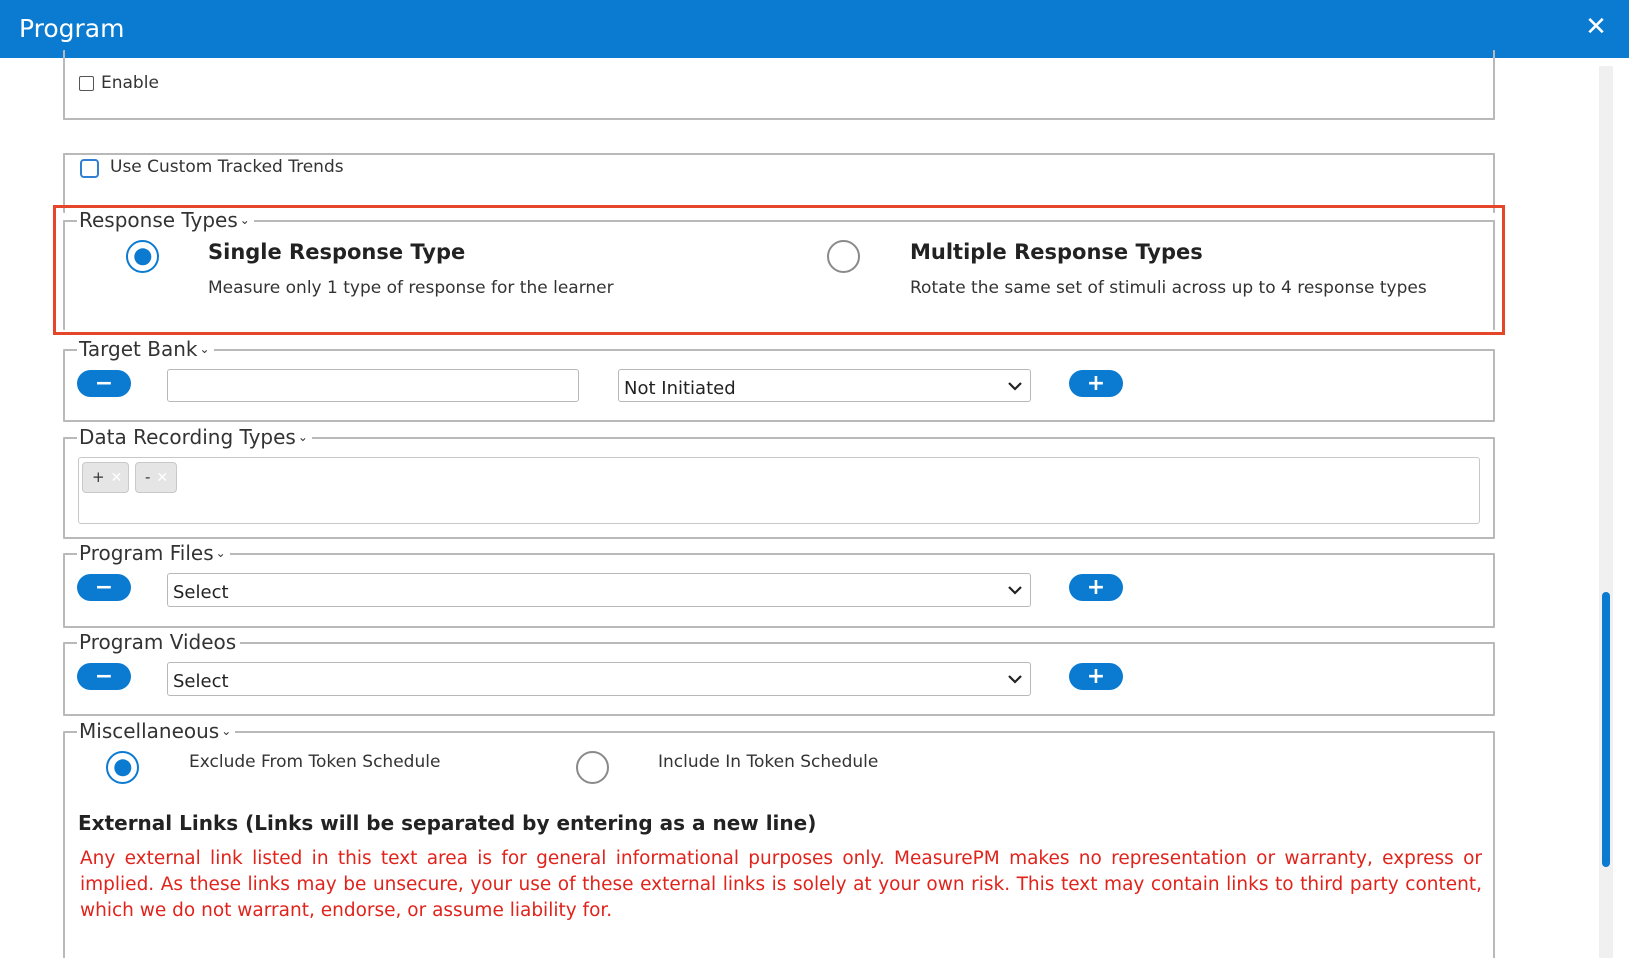 The height and width of the screenshot is (958, 1629). I want to click on program-videos-value: Select, so click(201, 681).